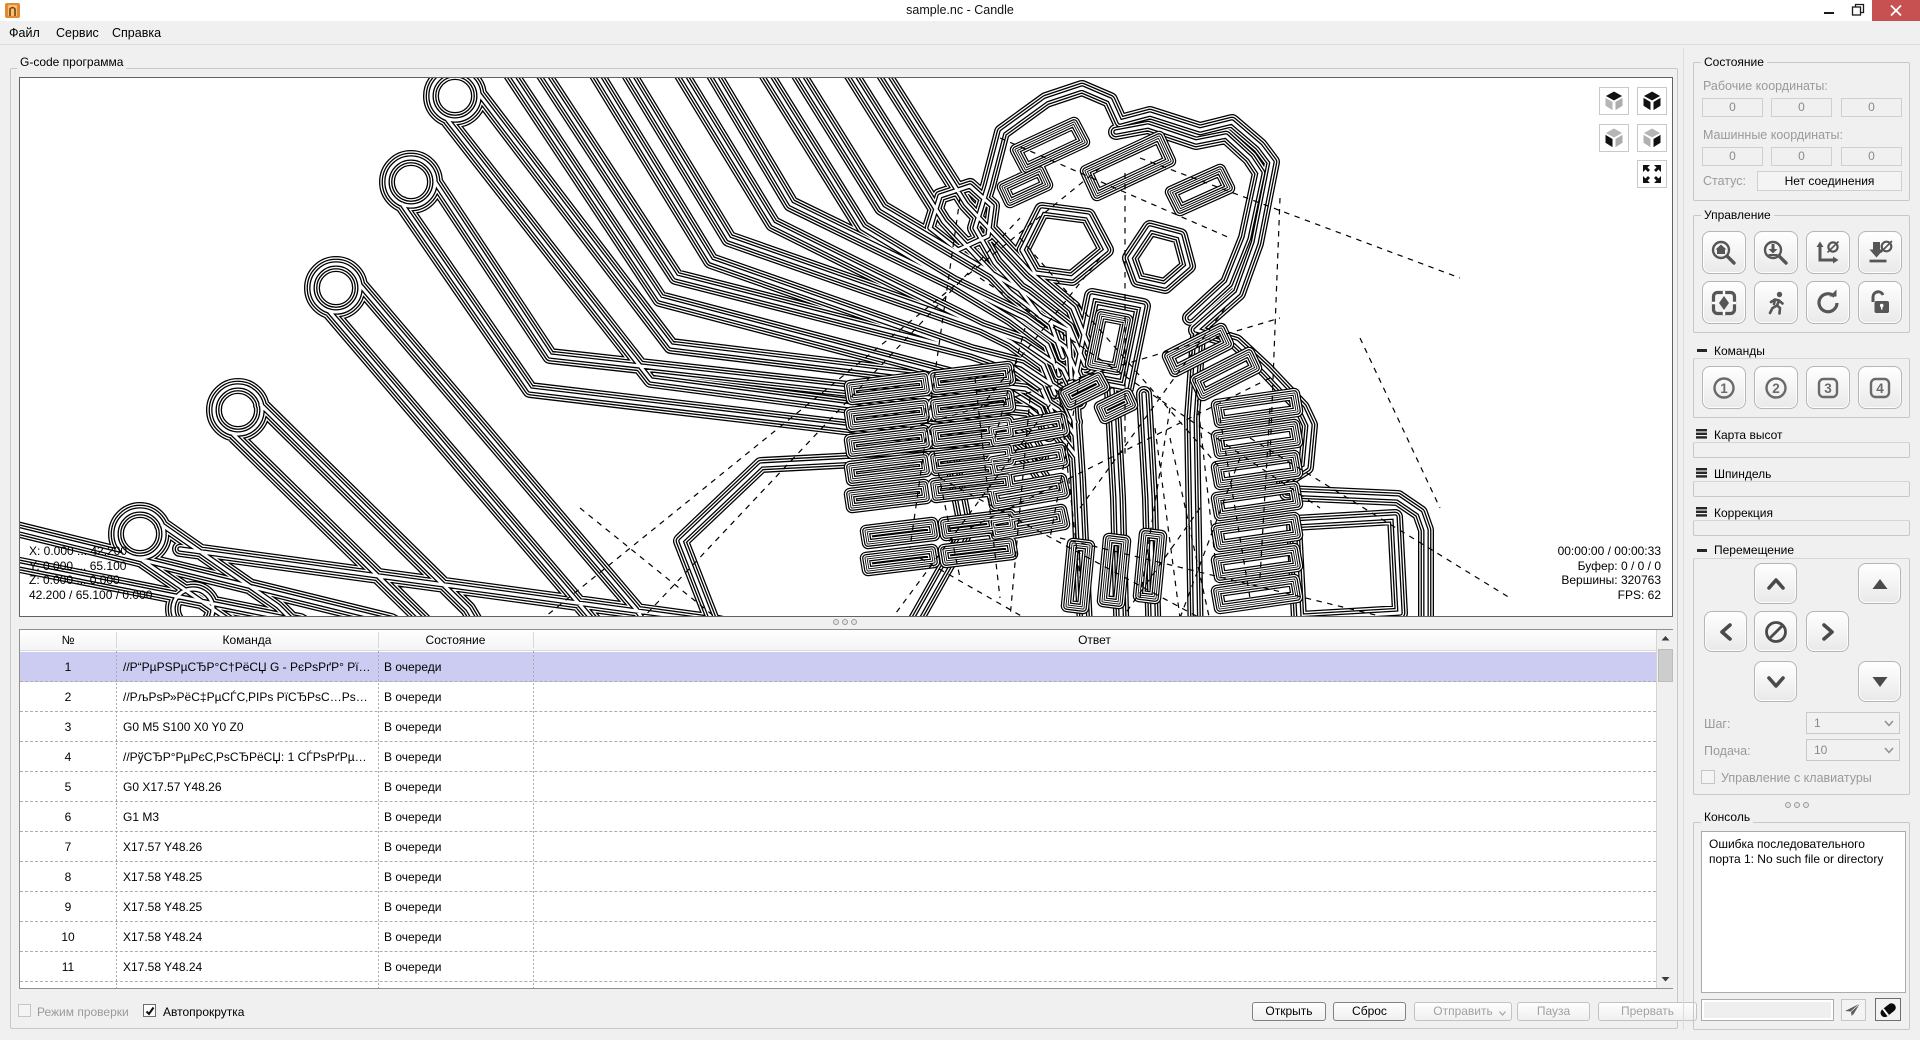 The height and width of the screenshot is (1040, 1920). Describe the element at coordinates (1724, 388) in the screenshot. I see `svg-text: 1` at that location.